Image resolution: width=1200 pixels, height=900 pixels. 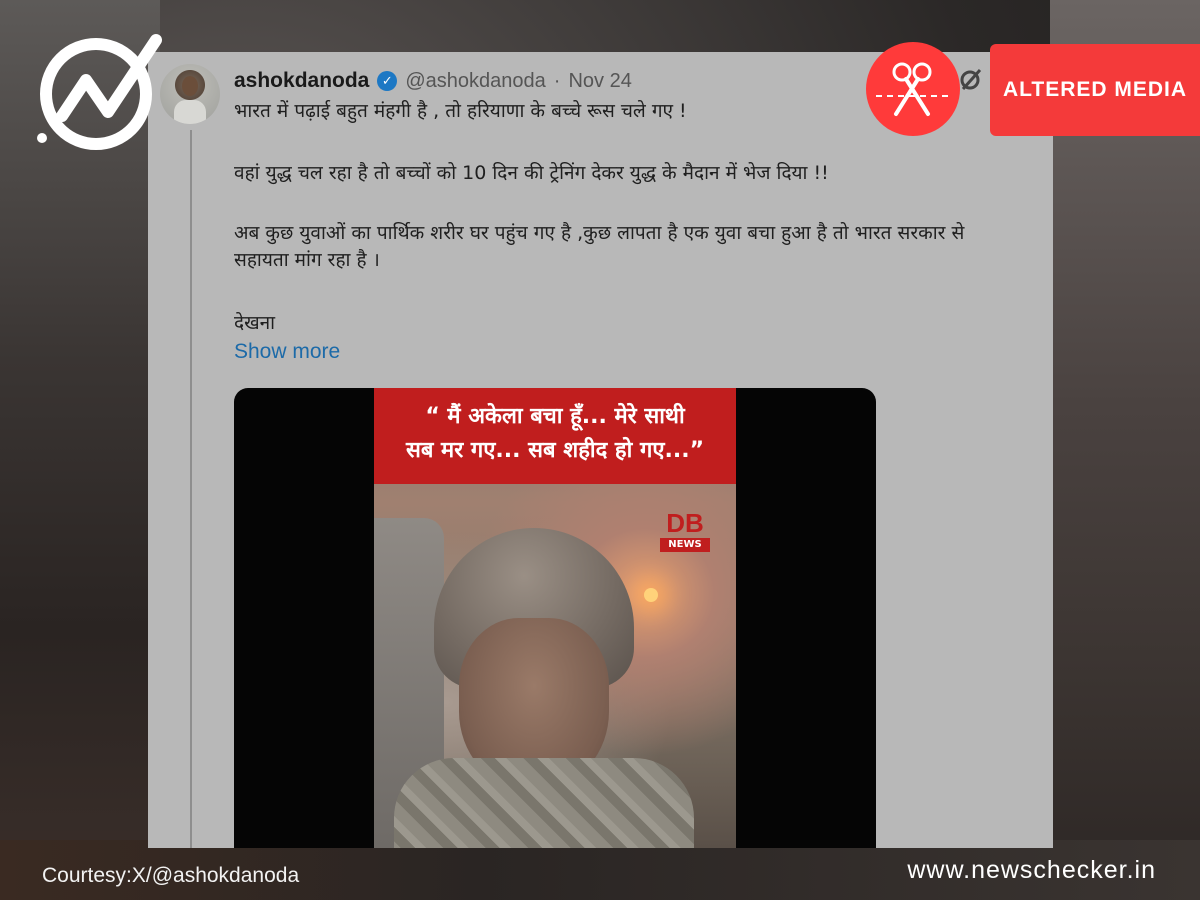 I want to click on soldier-uniform, so click(x=544, y=803).